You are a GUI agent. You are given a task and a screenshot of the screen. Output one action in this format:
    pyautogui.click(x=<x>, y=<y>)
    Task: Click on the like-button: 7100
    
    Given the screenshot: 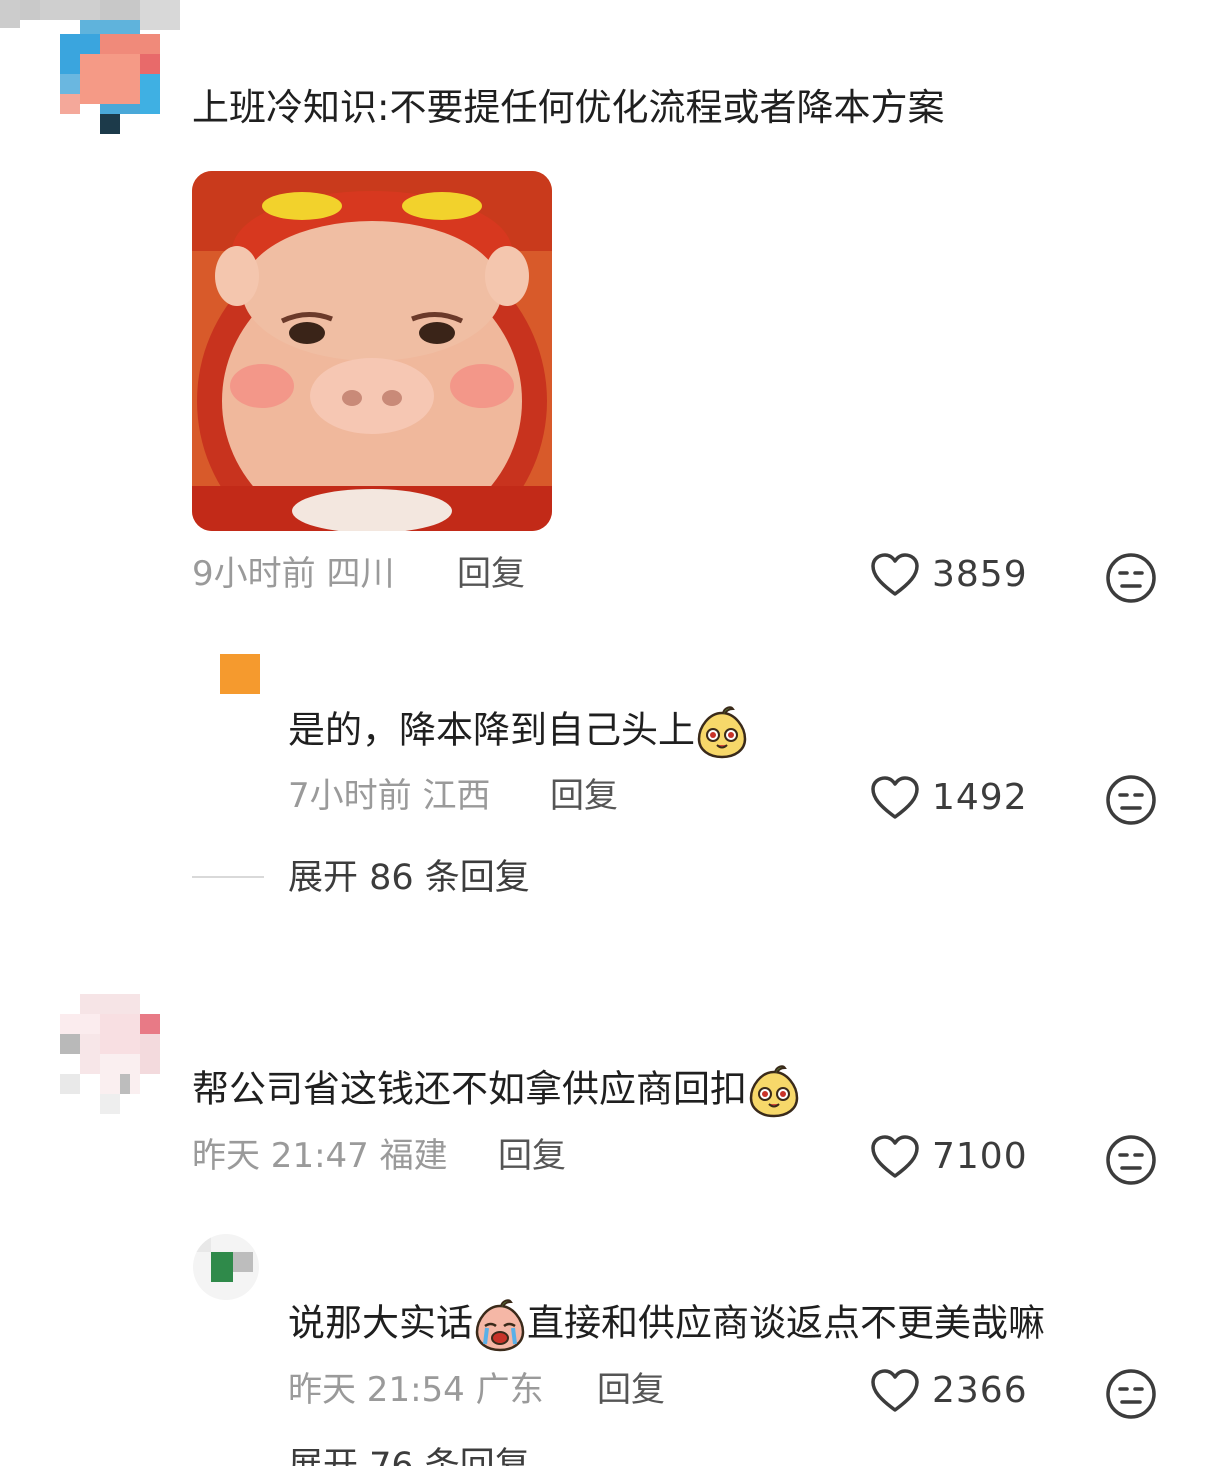 What is the action you would take?
    pyautogui.click(x=949, y=1157)
    